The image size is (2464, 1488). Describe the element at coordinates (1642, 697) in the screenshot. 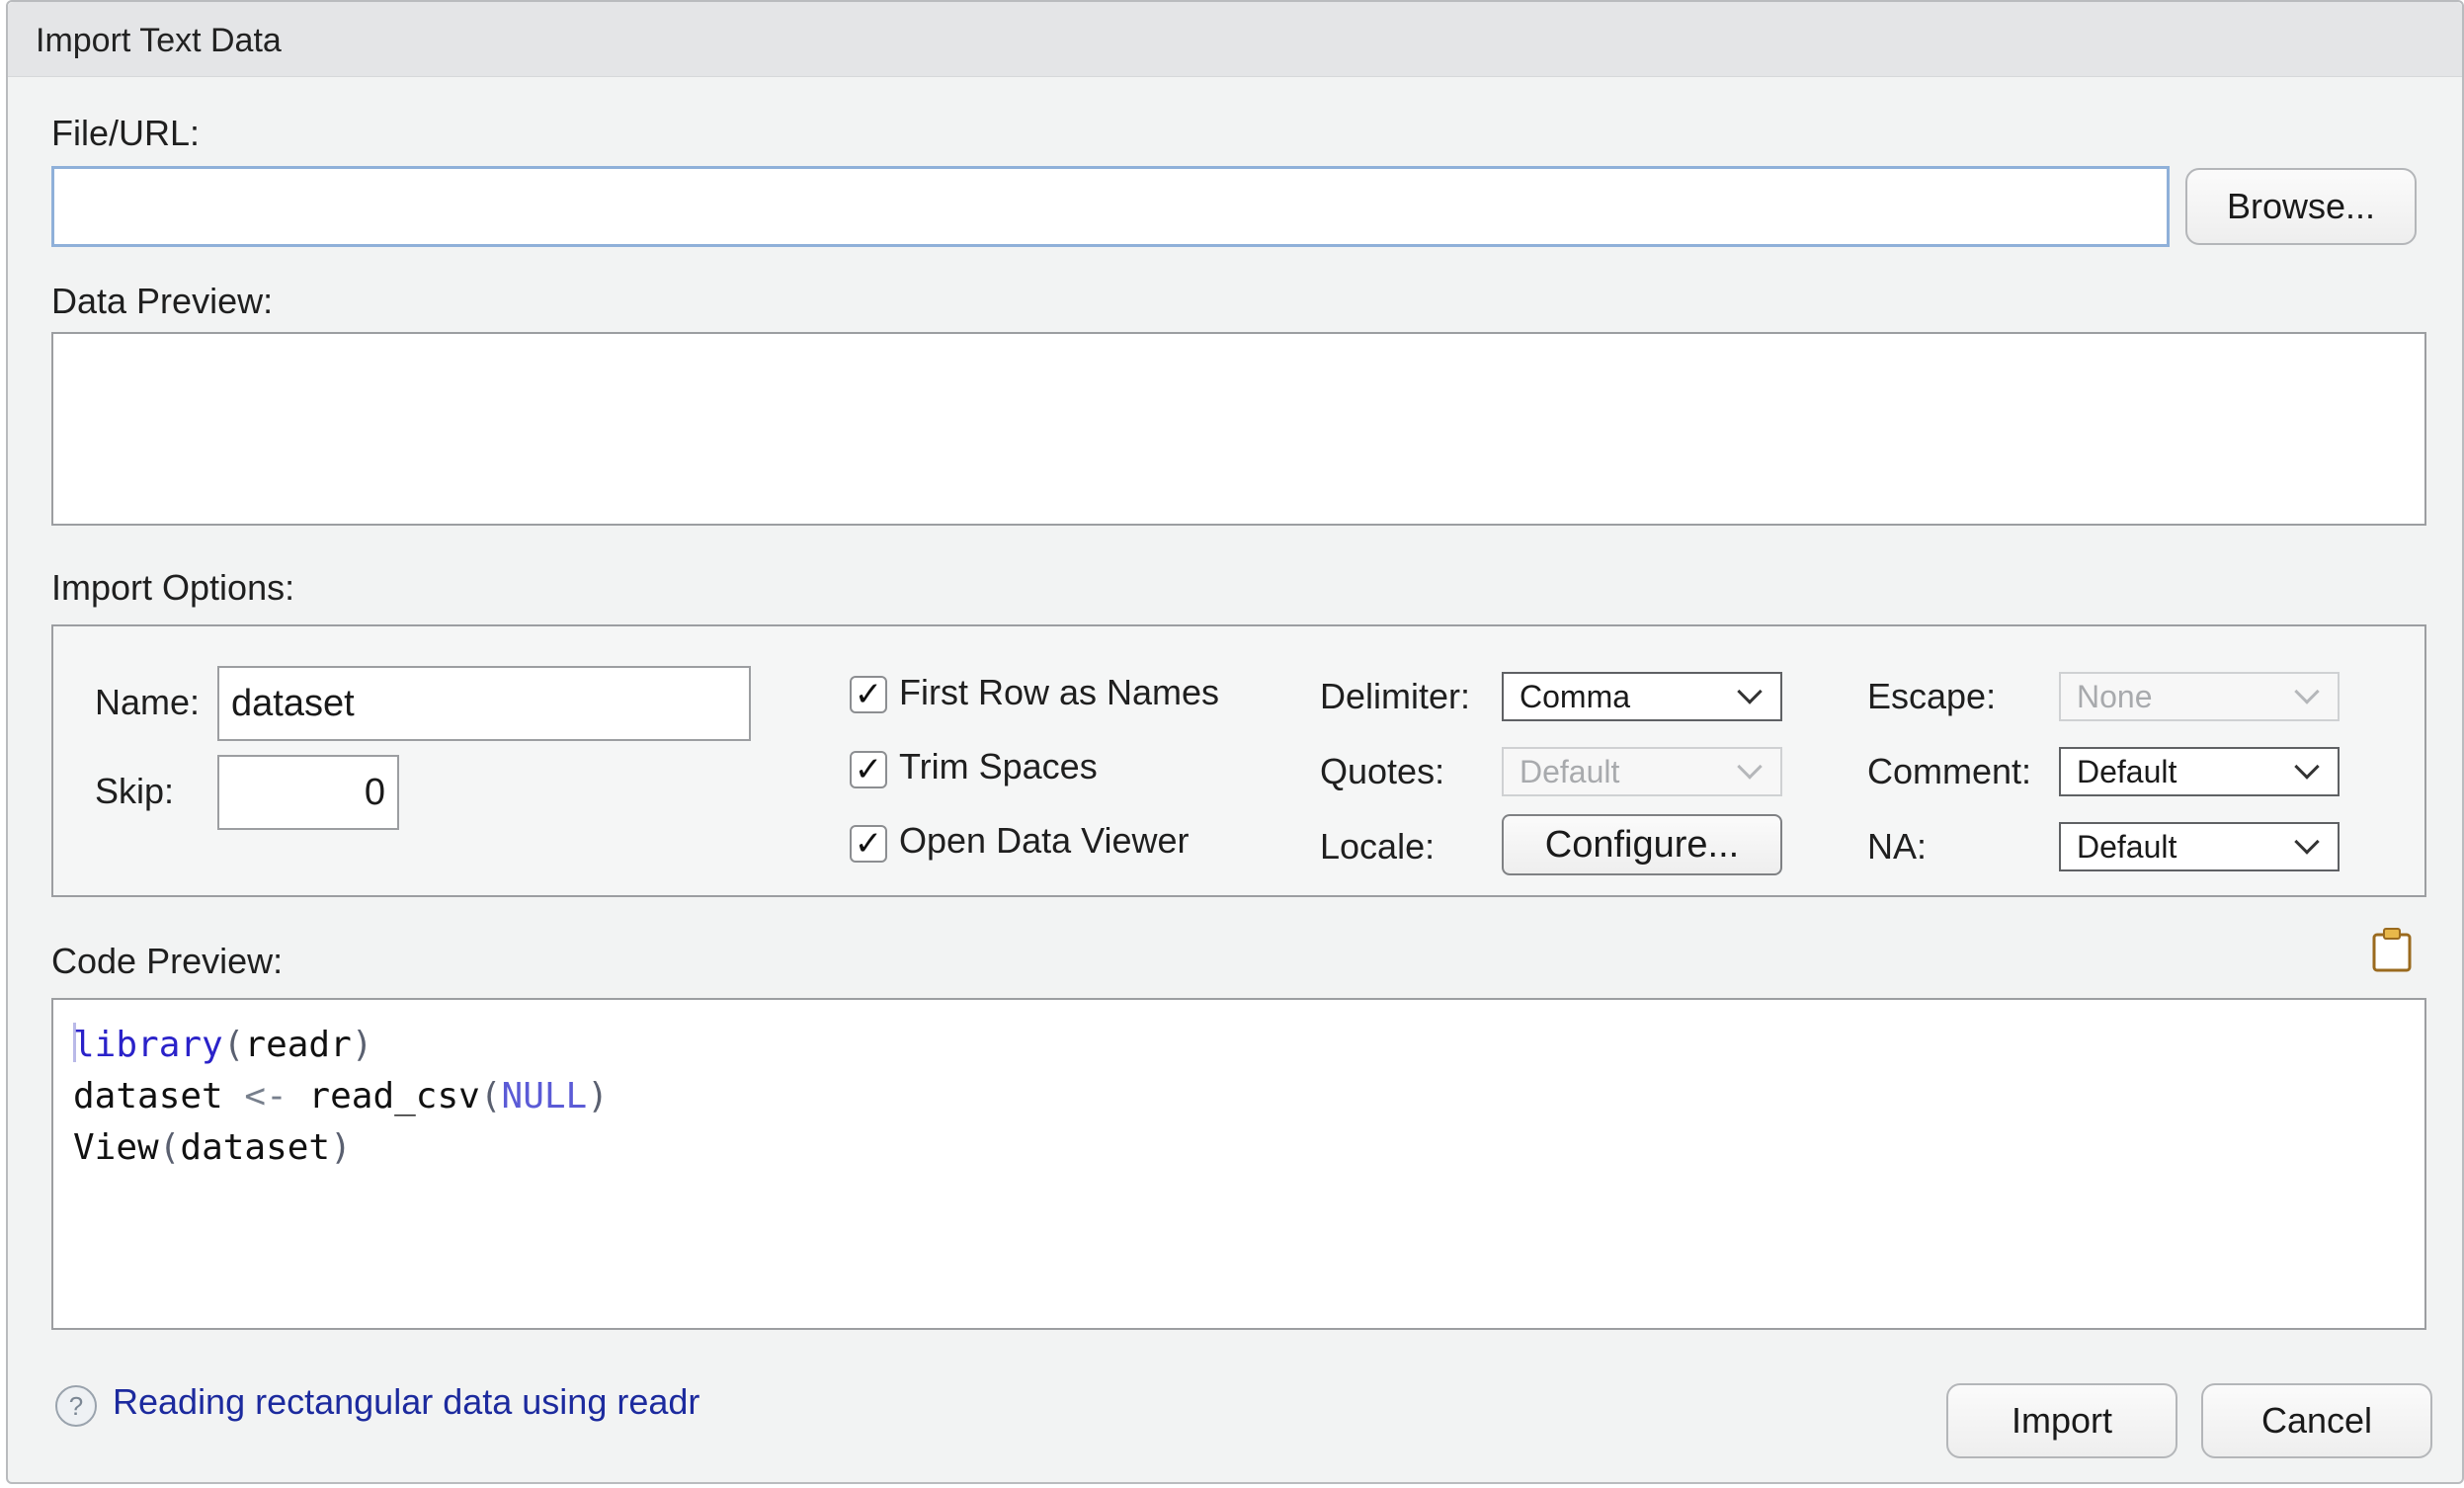

I see `delimiter-select: Comma` at that location.